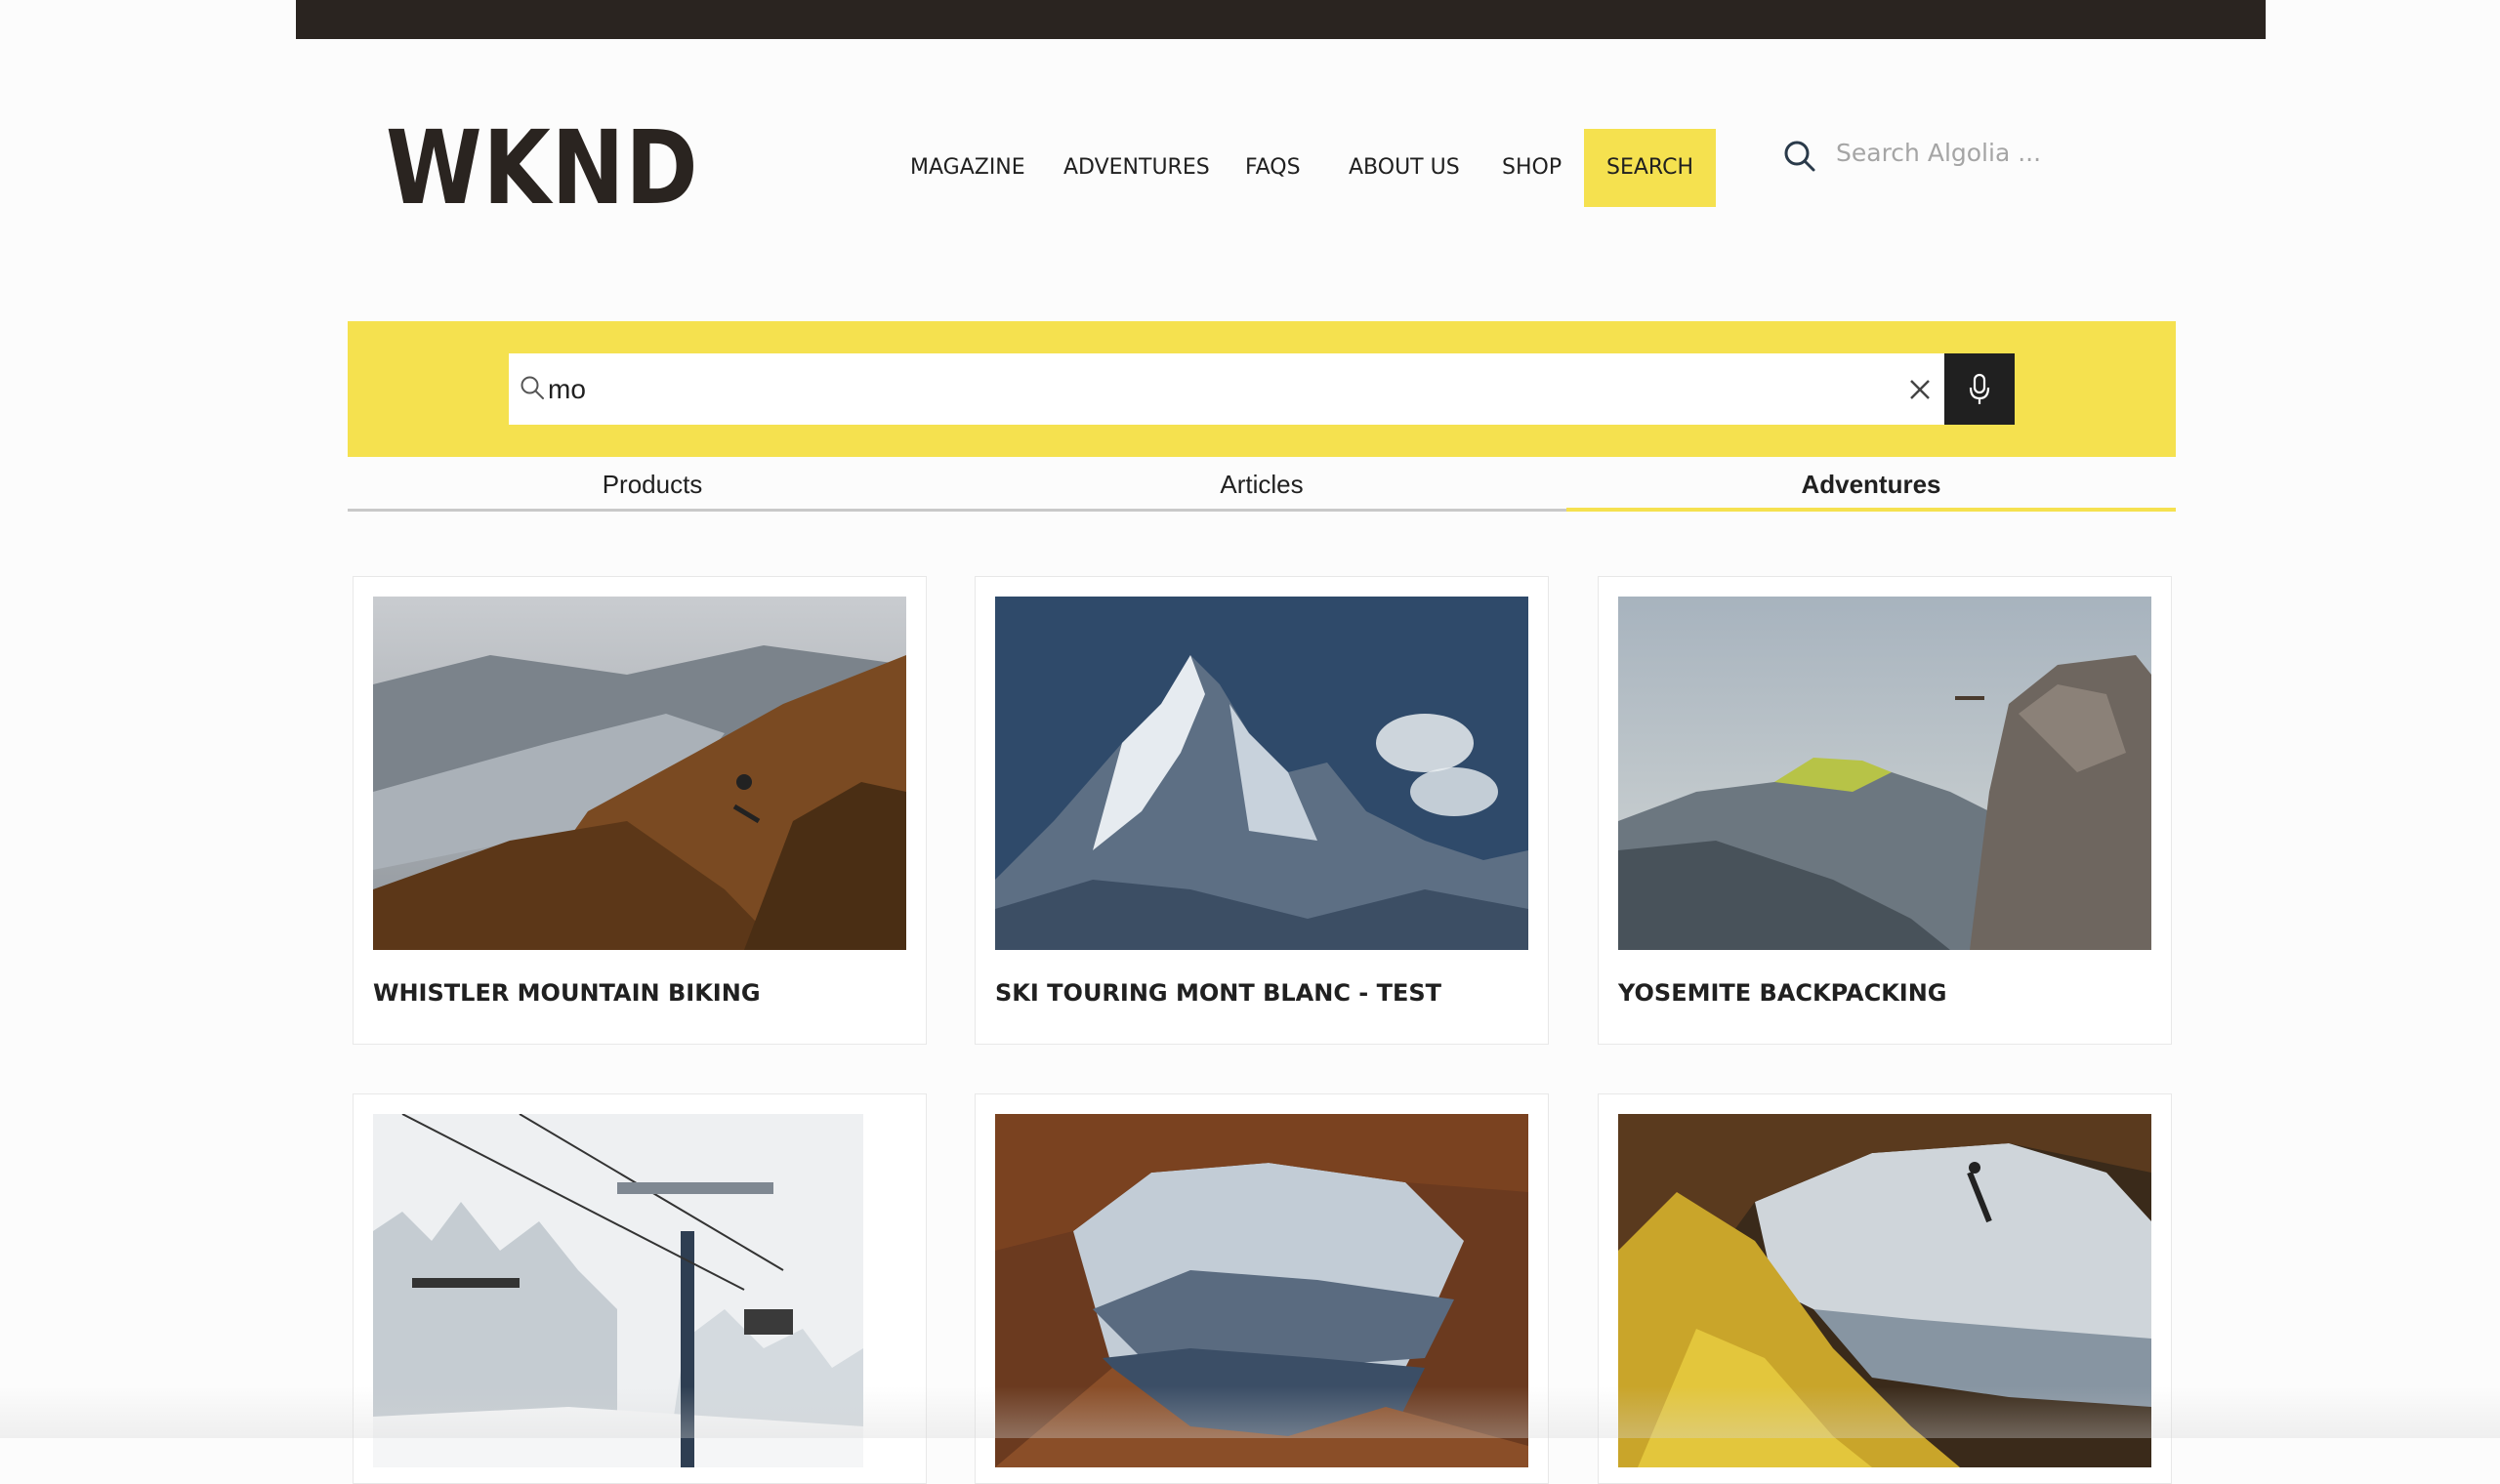  I want to click on nav-item-faqs: FAQS, so click(1273, 168).